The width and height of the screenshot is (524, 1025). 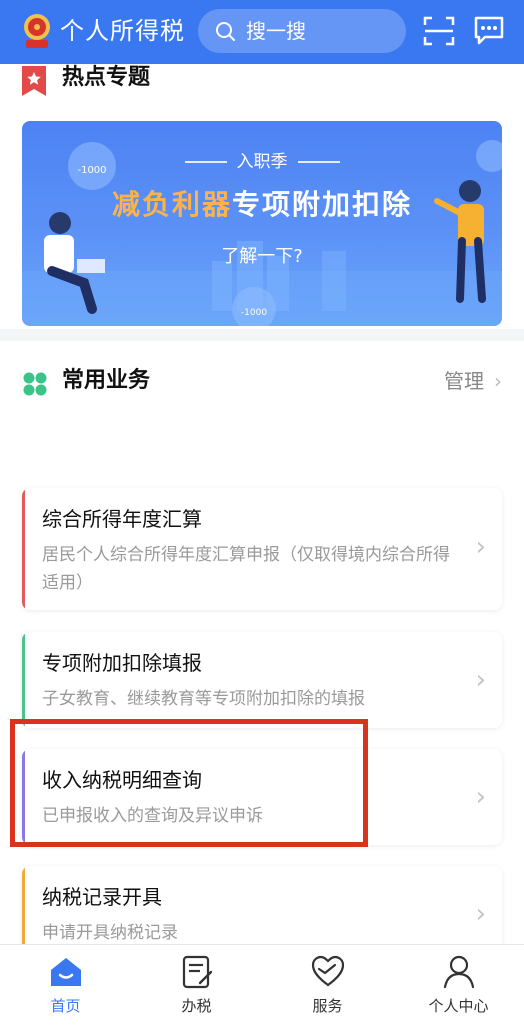 I want to click on decor-value-2: -1000, so click(x=254, y=313).